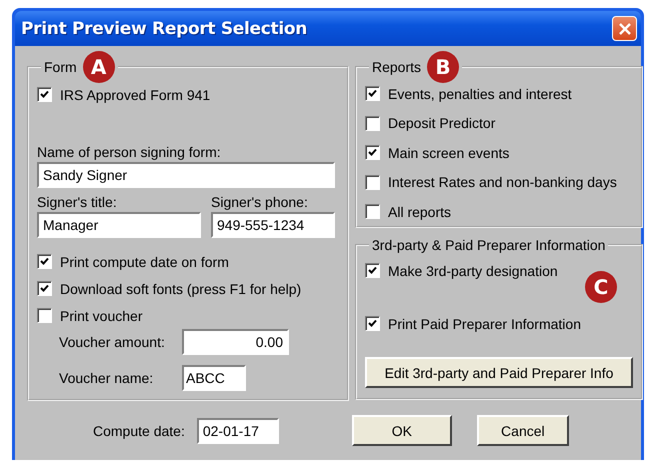 This screenshot has width=655, height=463. What do you see at coordinates (181, 288) in the screenshot?
I see `checkbox-label: Download soft fonts (press F1 for help)` at bounding box center [181, 288].